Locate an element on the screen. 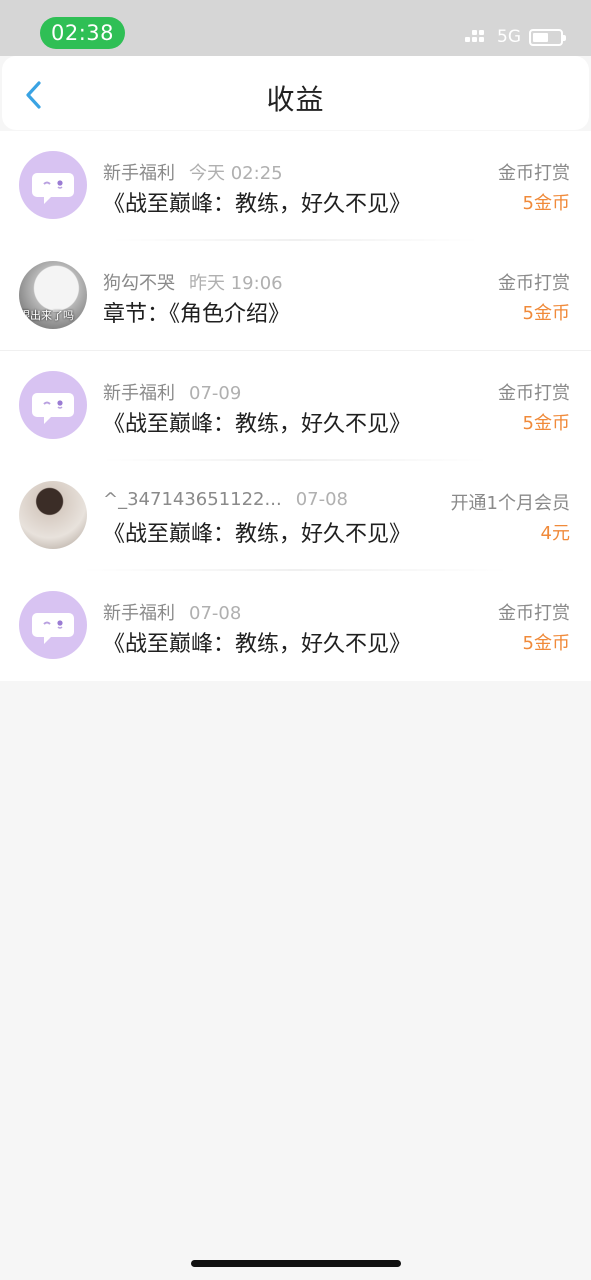 The image size is (591, 1280). item-meta: 新手福利 今天 02:25 is located at coordinates (193, 172).